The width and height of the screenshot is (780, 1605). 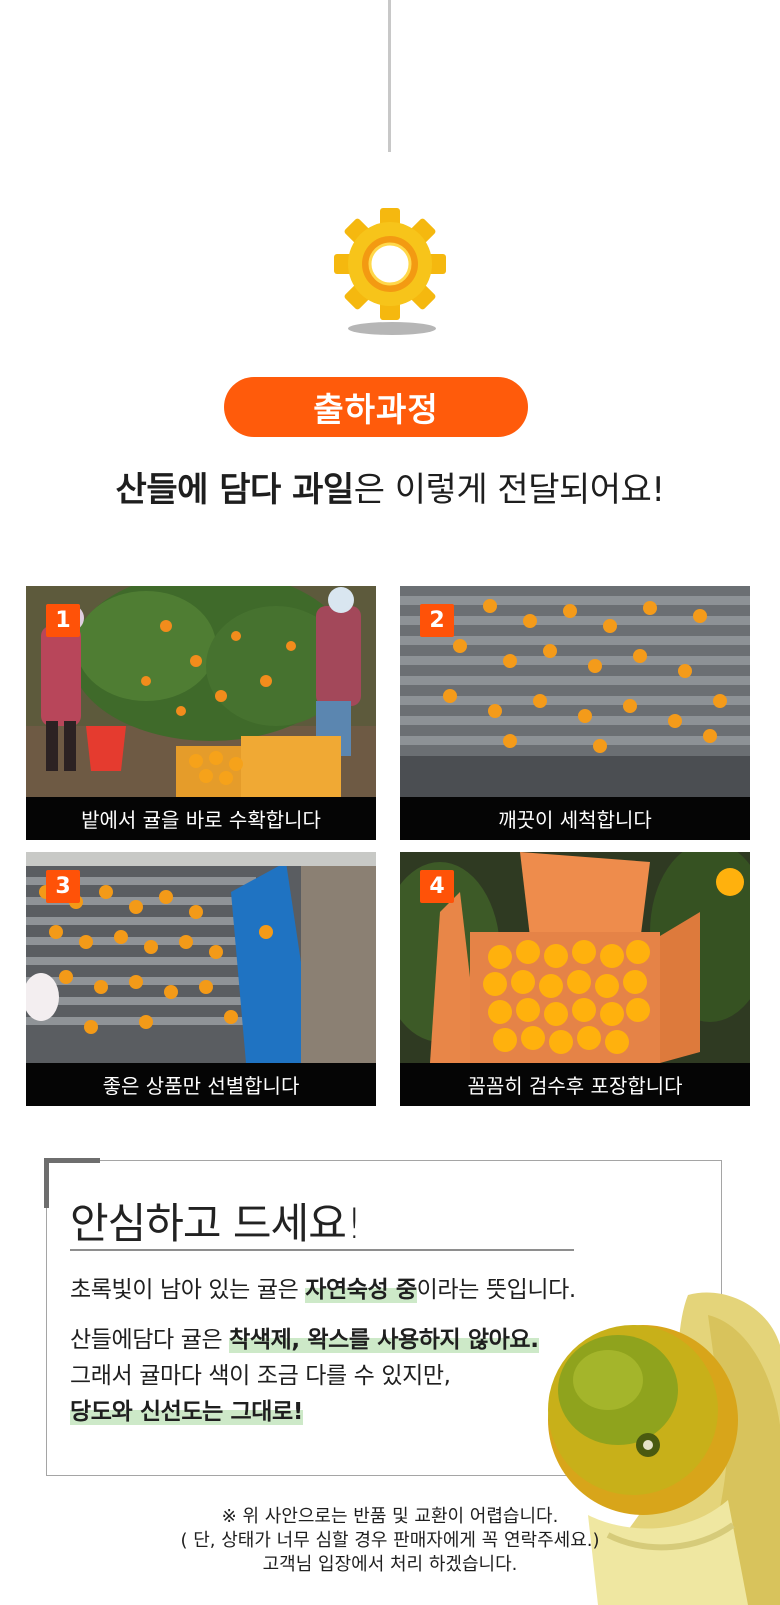 I want to click on notice-text: 초록빛이 남아 있는 귤은, so click(x=188, y=1290).